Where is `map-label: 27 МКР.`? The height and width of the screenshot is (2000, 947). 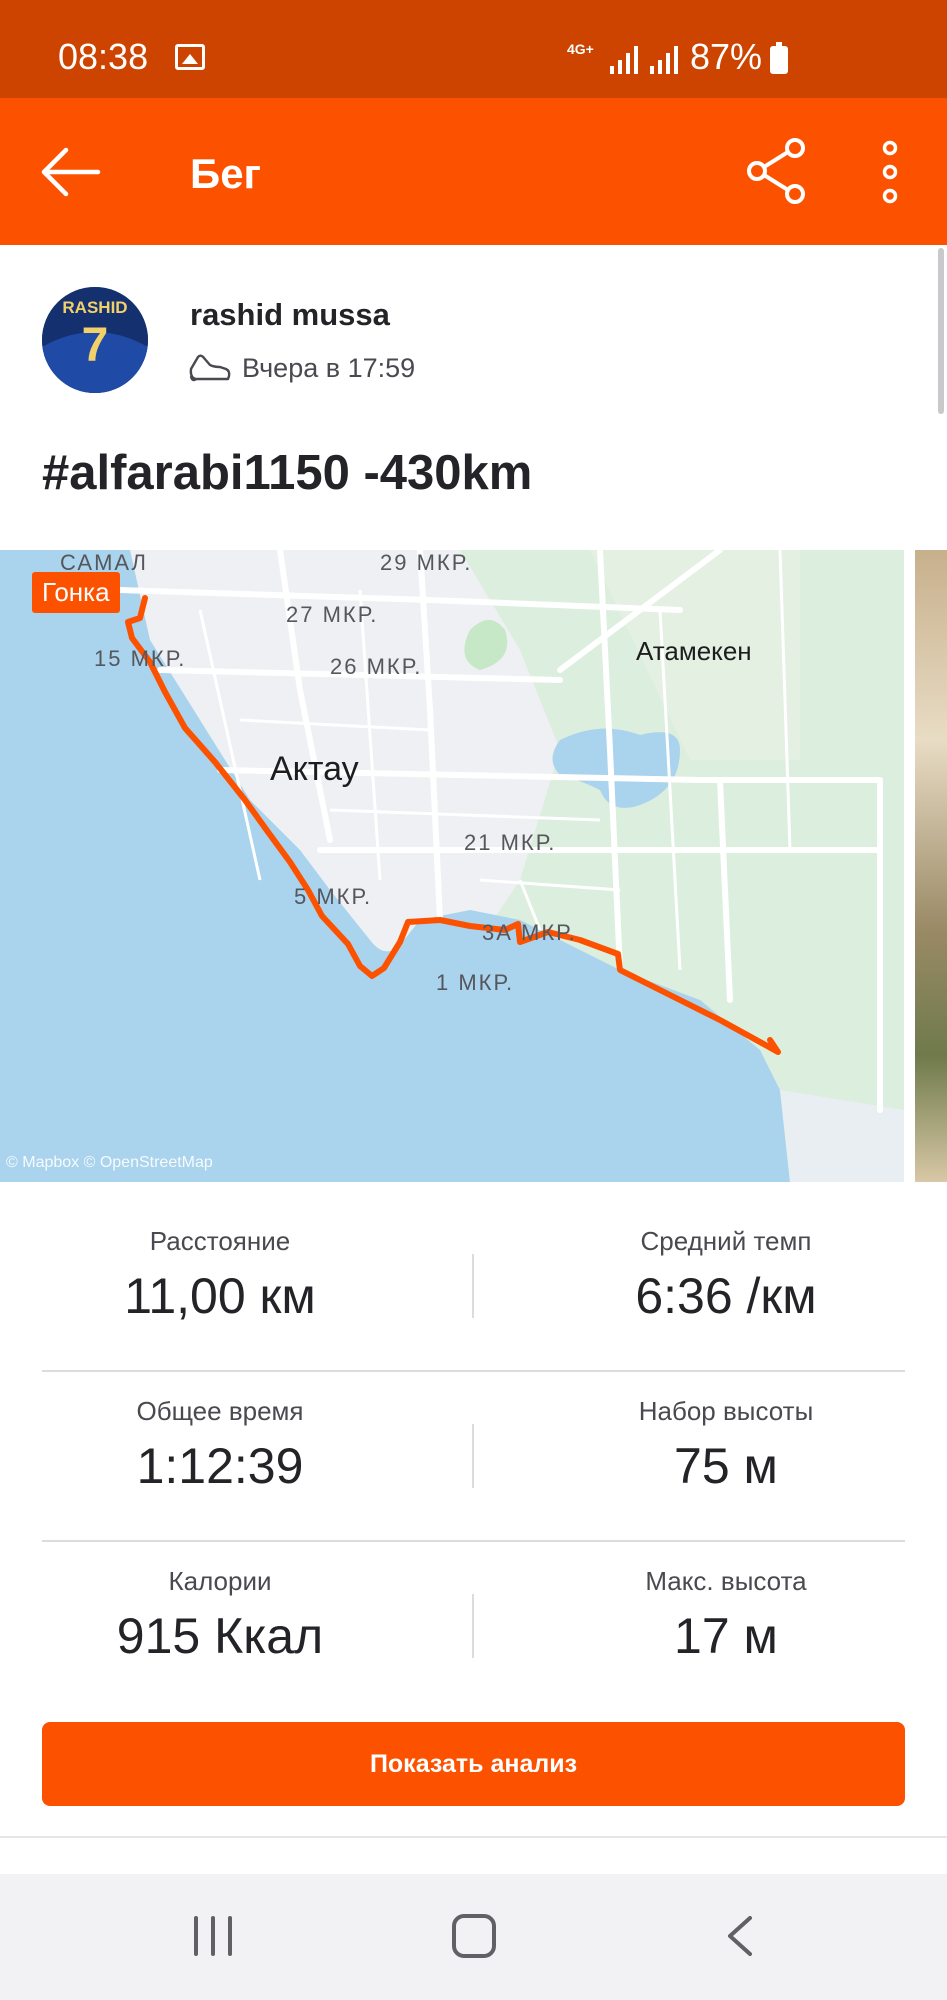
map-label: 27 МКР. is located at coordinates (332, 614).